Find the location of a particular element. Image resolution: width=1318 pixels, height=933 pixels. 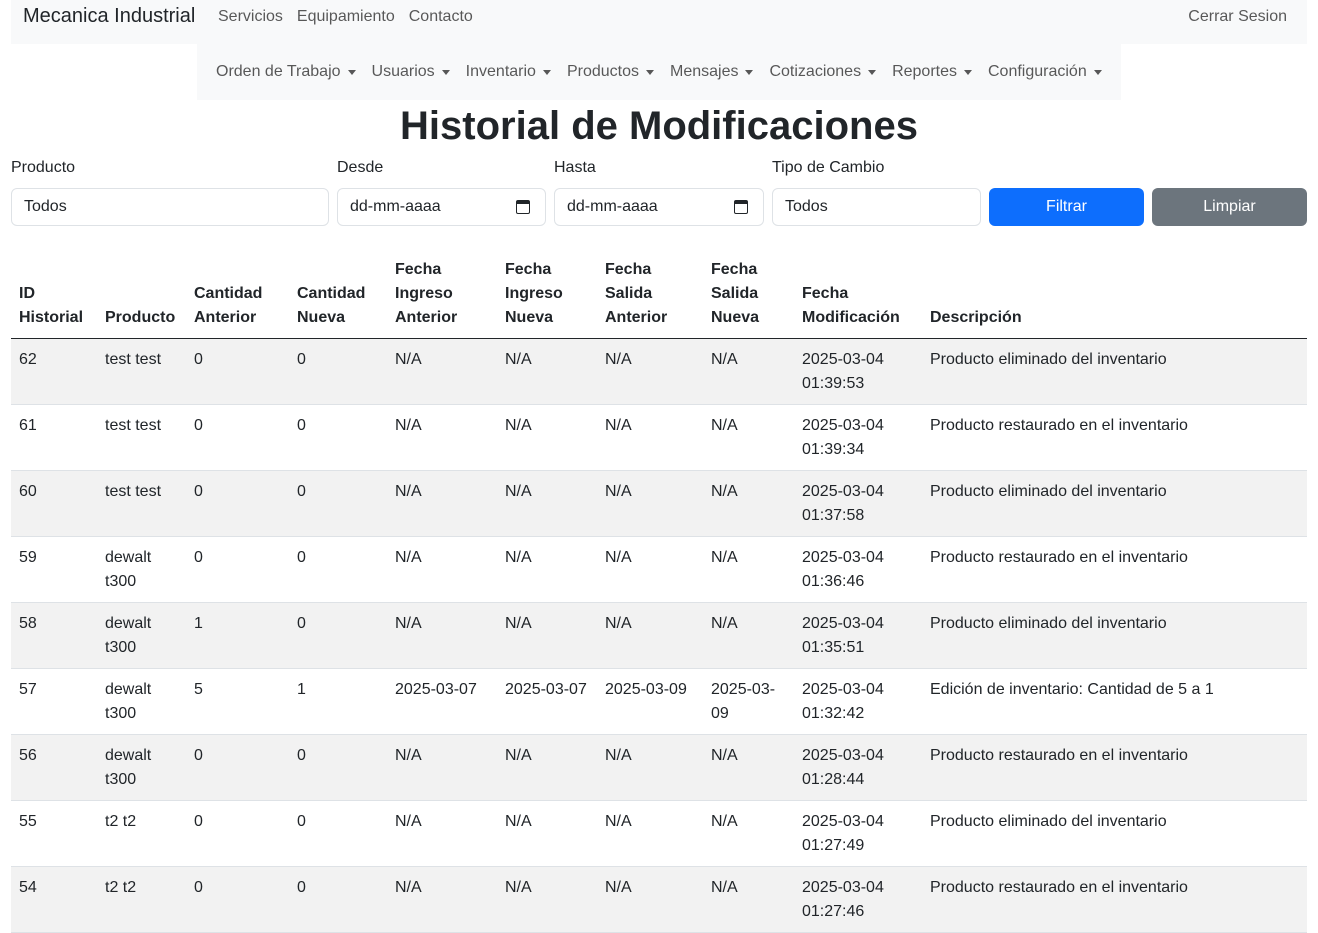

brand-logo: Mecanica Industrial is located at coordinates (109, 16).